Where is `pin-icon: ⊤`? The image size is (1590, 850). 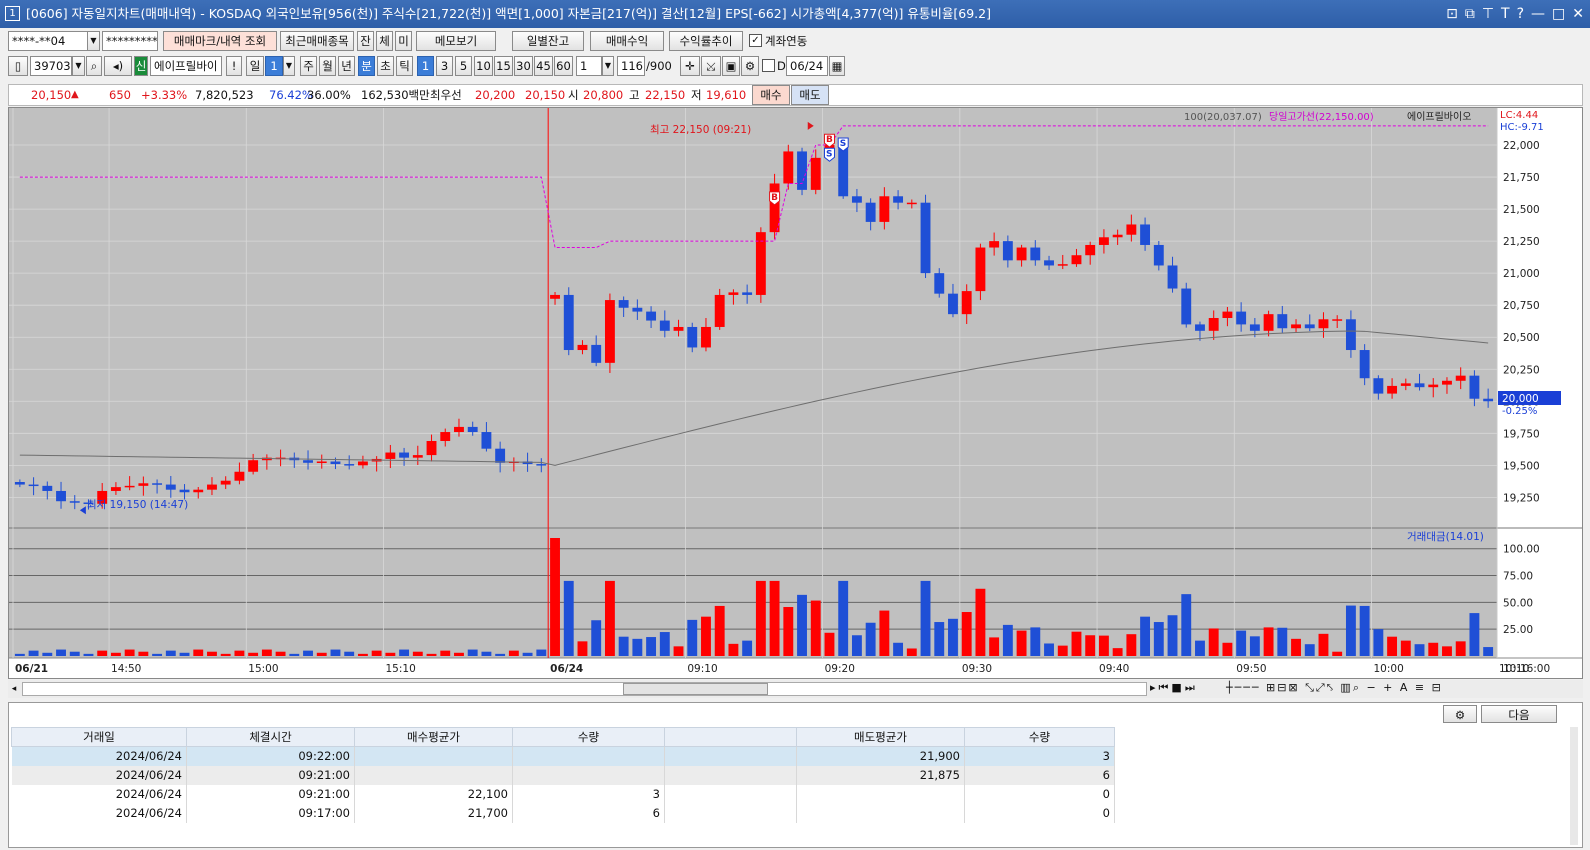
pin-icon: ⊤ is located at coordinates (1488, 14).